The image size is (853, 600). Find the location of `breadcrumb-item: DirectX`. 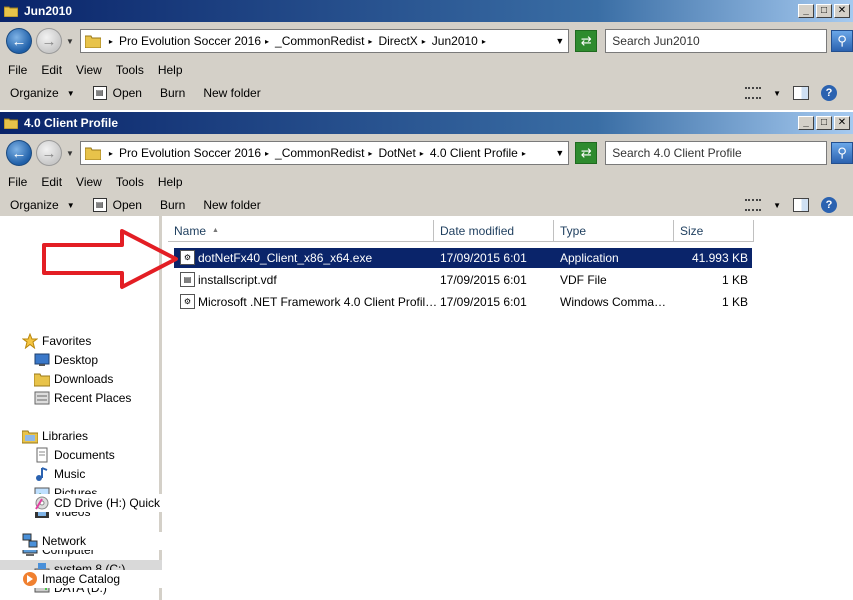

breadcrumb-item: DirectX is located at coordinates (397, 41).